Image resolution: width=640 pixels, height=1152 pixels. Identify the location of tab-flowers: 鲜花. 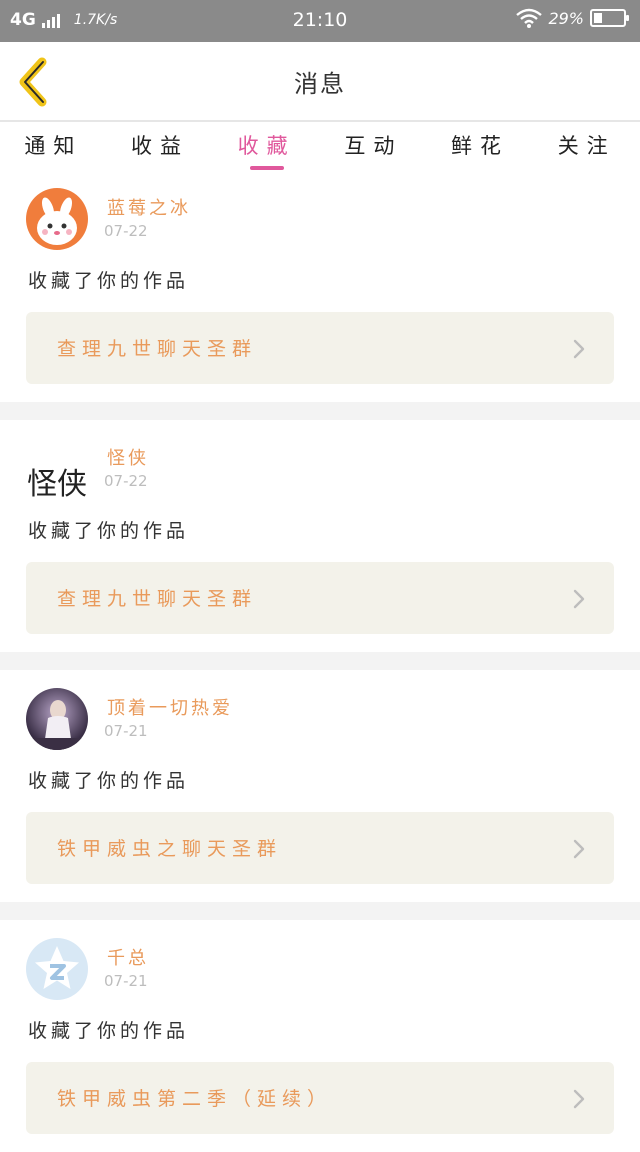
(480, 146).